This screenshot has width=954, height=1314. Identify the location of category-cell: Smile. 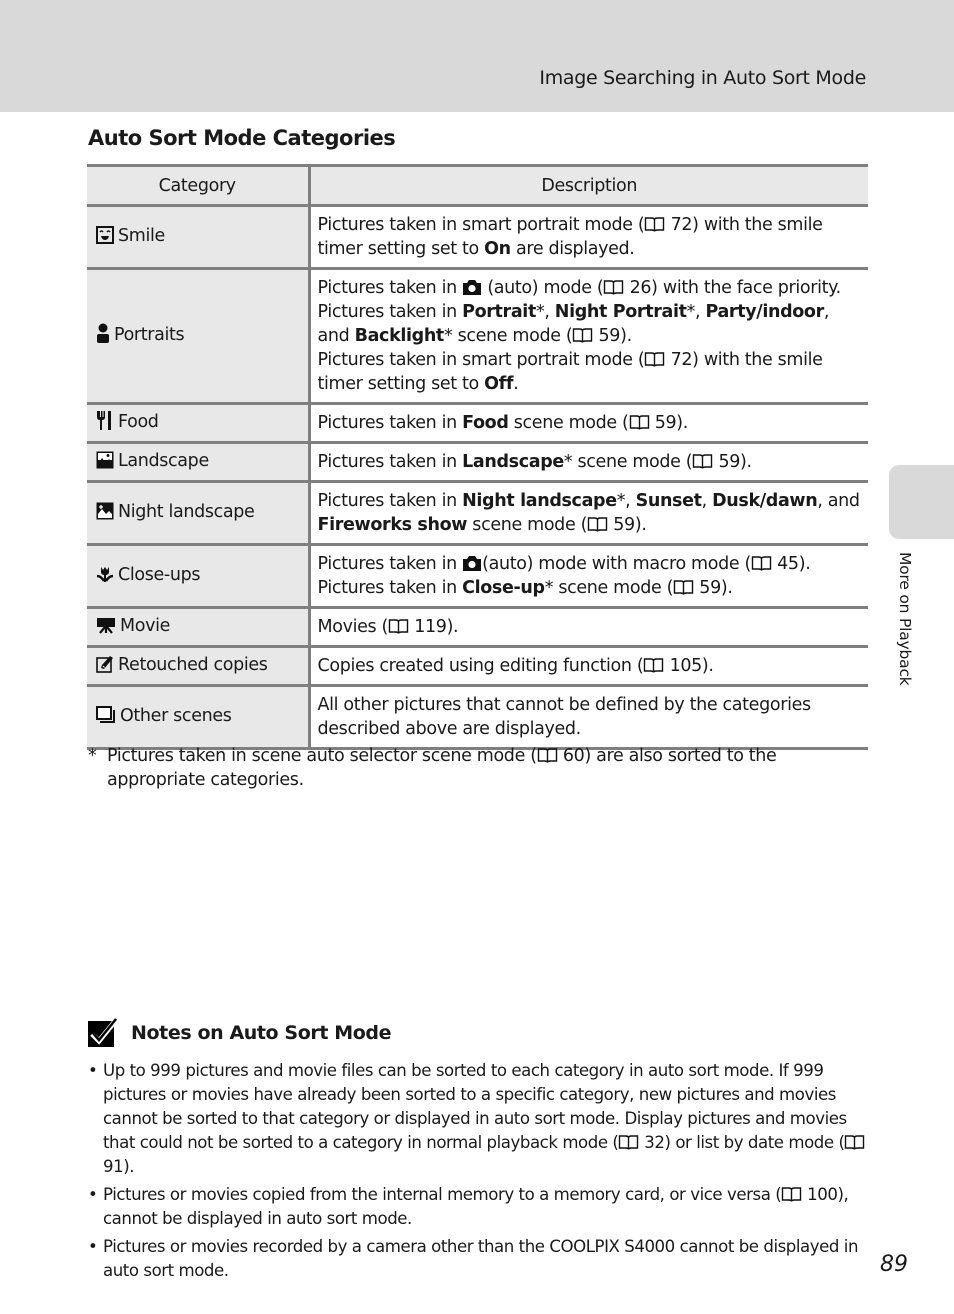
(199, 237).